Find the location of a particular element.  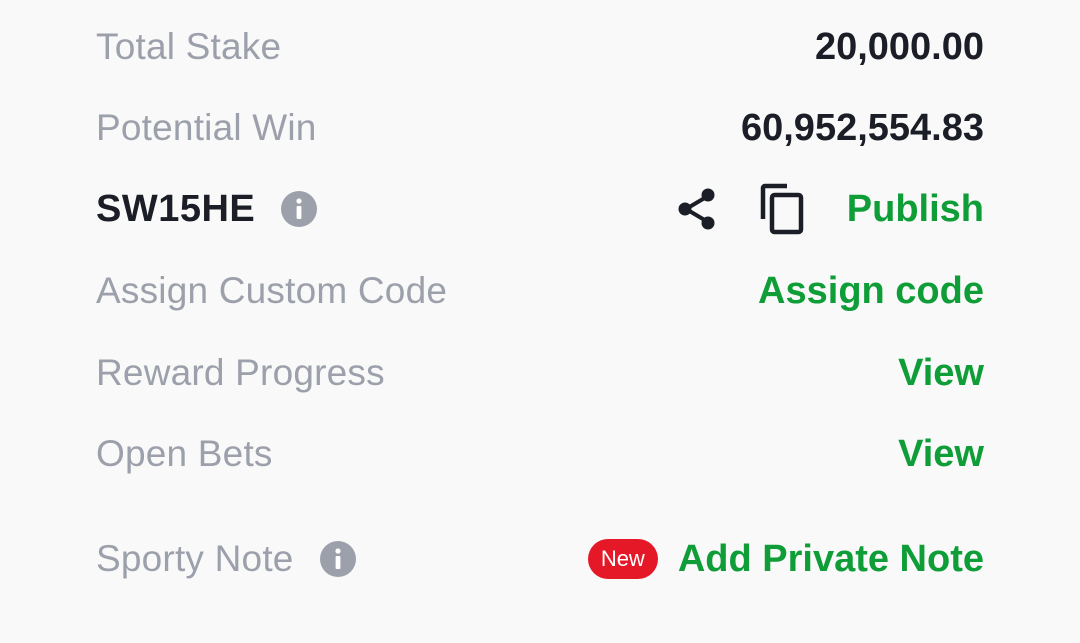

custom-code-row: Assign Custom Code Assign code is located at coordinates (540, 291).